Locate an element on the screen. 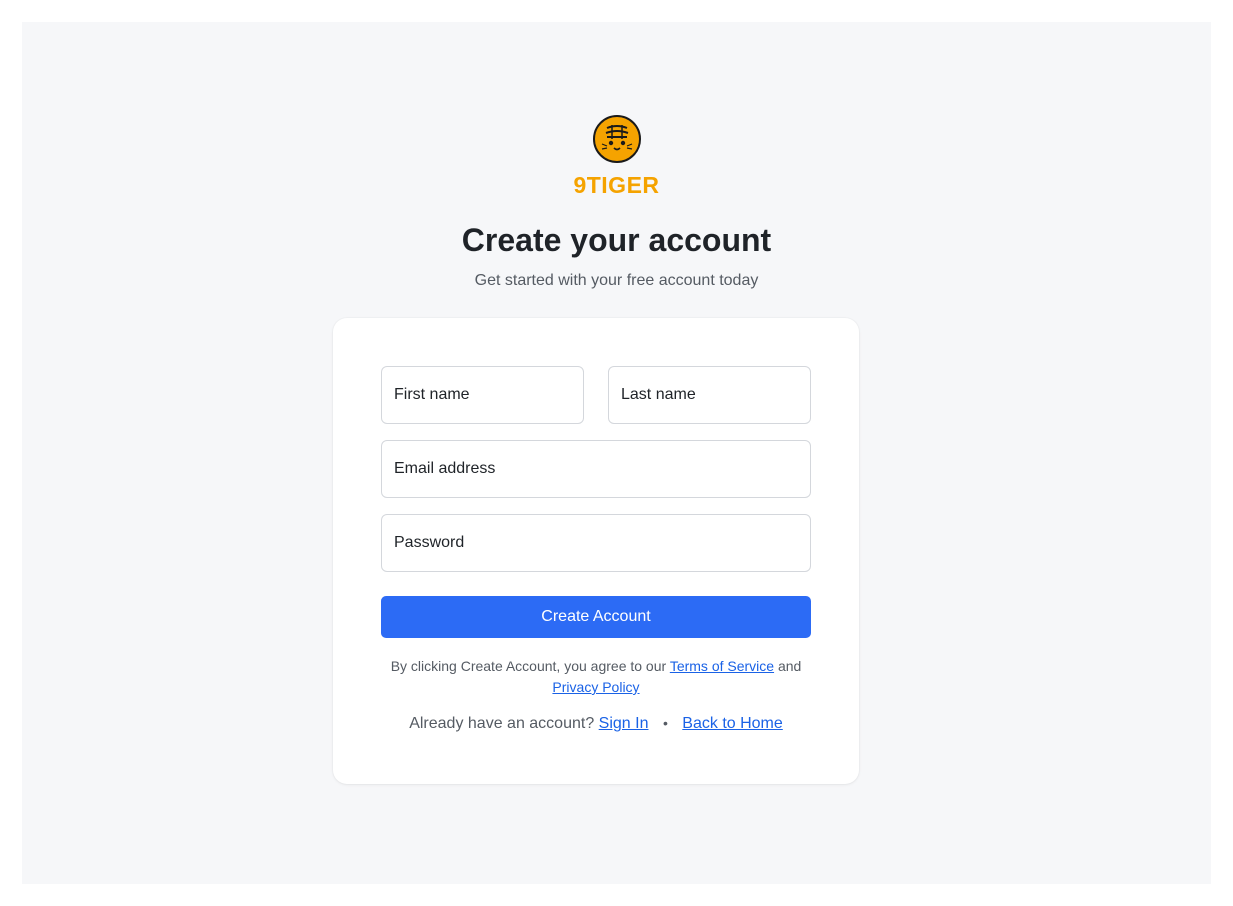 The height and width of the screenshot is (906, 1233). privacy-policy-link: Privacy Policy is located at coordinates (595, 687).